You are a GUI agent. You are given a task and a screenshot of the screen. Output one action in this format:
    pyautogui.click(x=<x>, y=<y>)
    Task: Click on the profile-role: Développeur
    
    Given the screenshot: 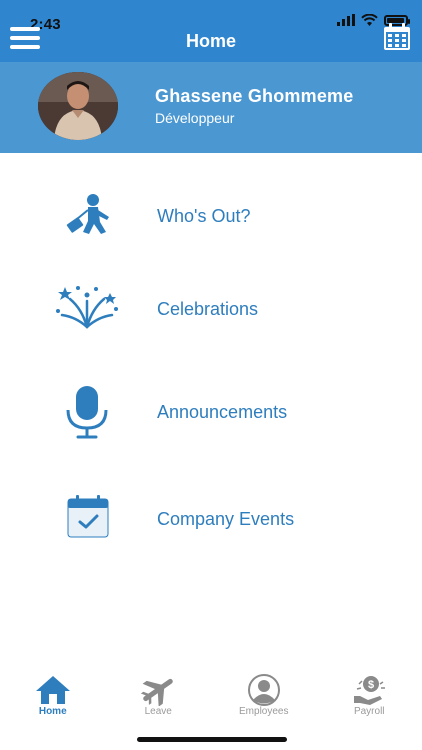 What is the action you would take?
    pyautogui.click(x=195, y=118)
    